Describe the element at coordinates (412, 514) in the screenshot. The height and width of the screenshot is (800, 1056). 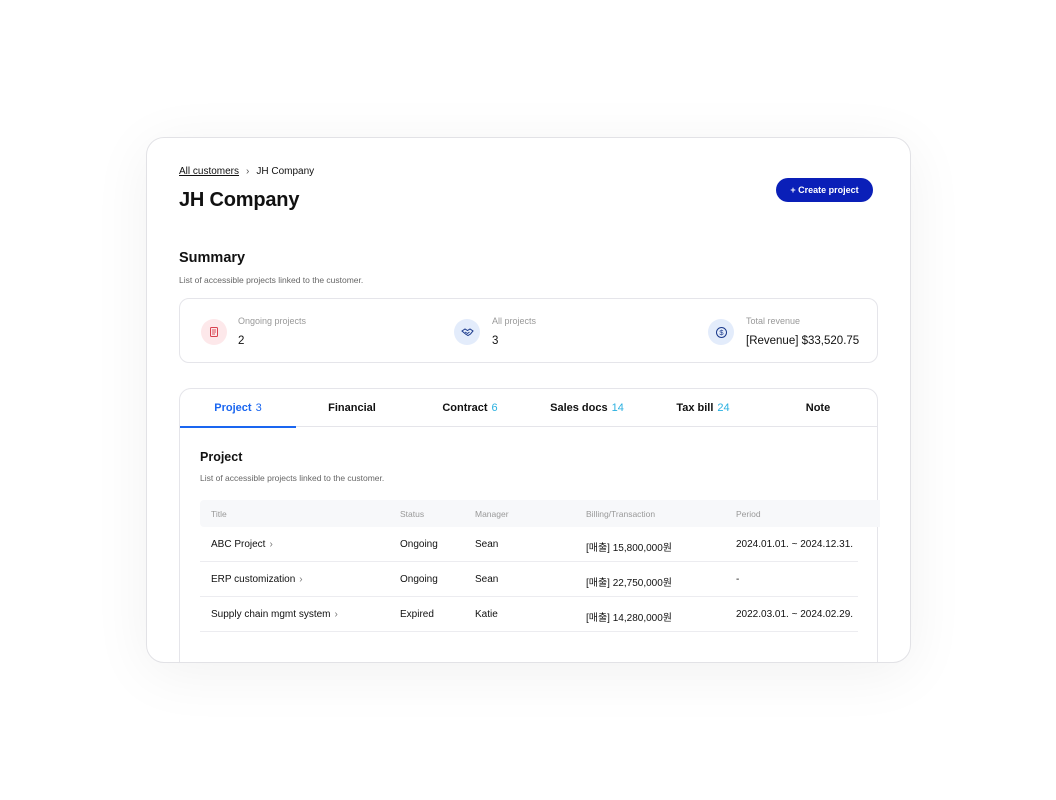
I see `column-header-status: Status` at that location.